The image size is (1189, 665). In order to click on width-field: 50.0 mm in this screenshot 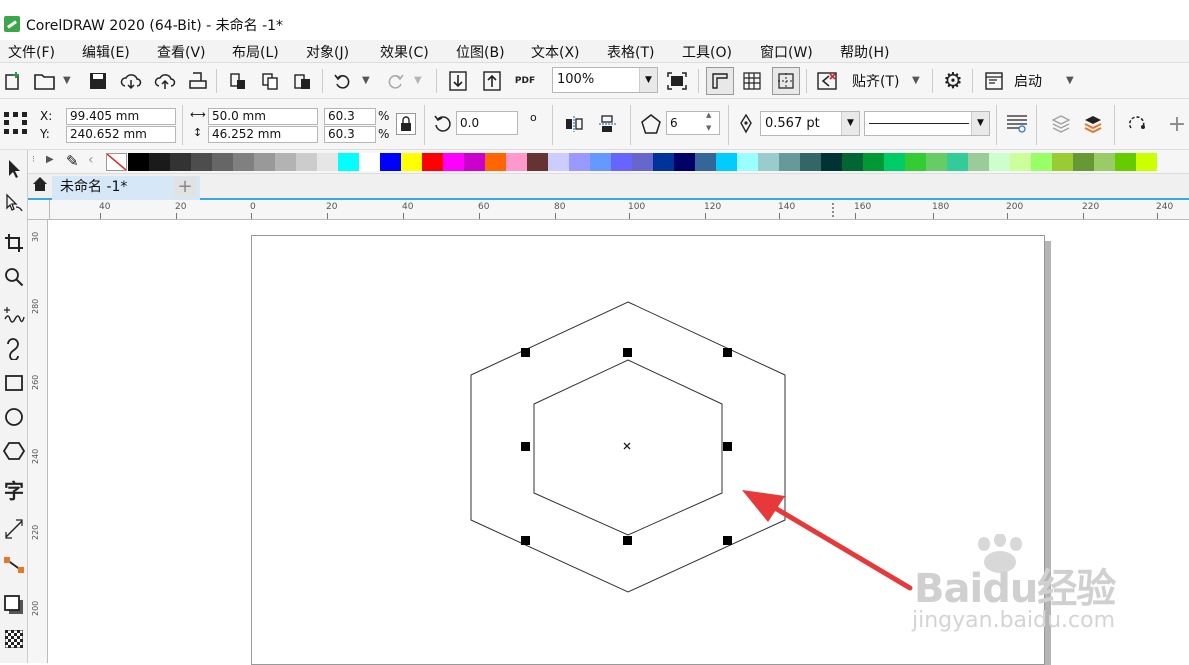, I will do `click(263, 116)`.